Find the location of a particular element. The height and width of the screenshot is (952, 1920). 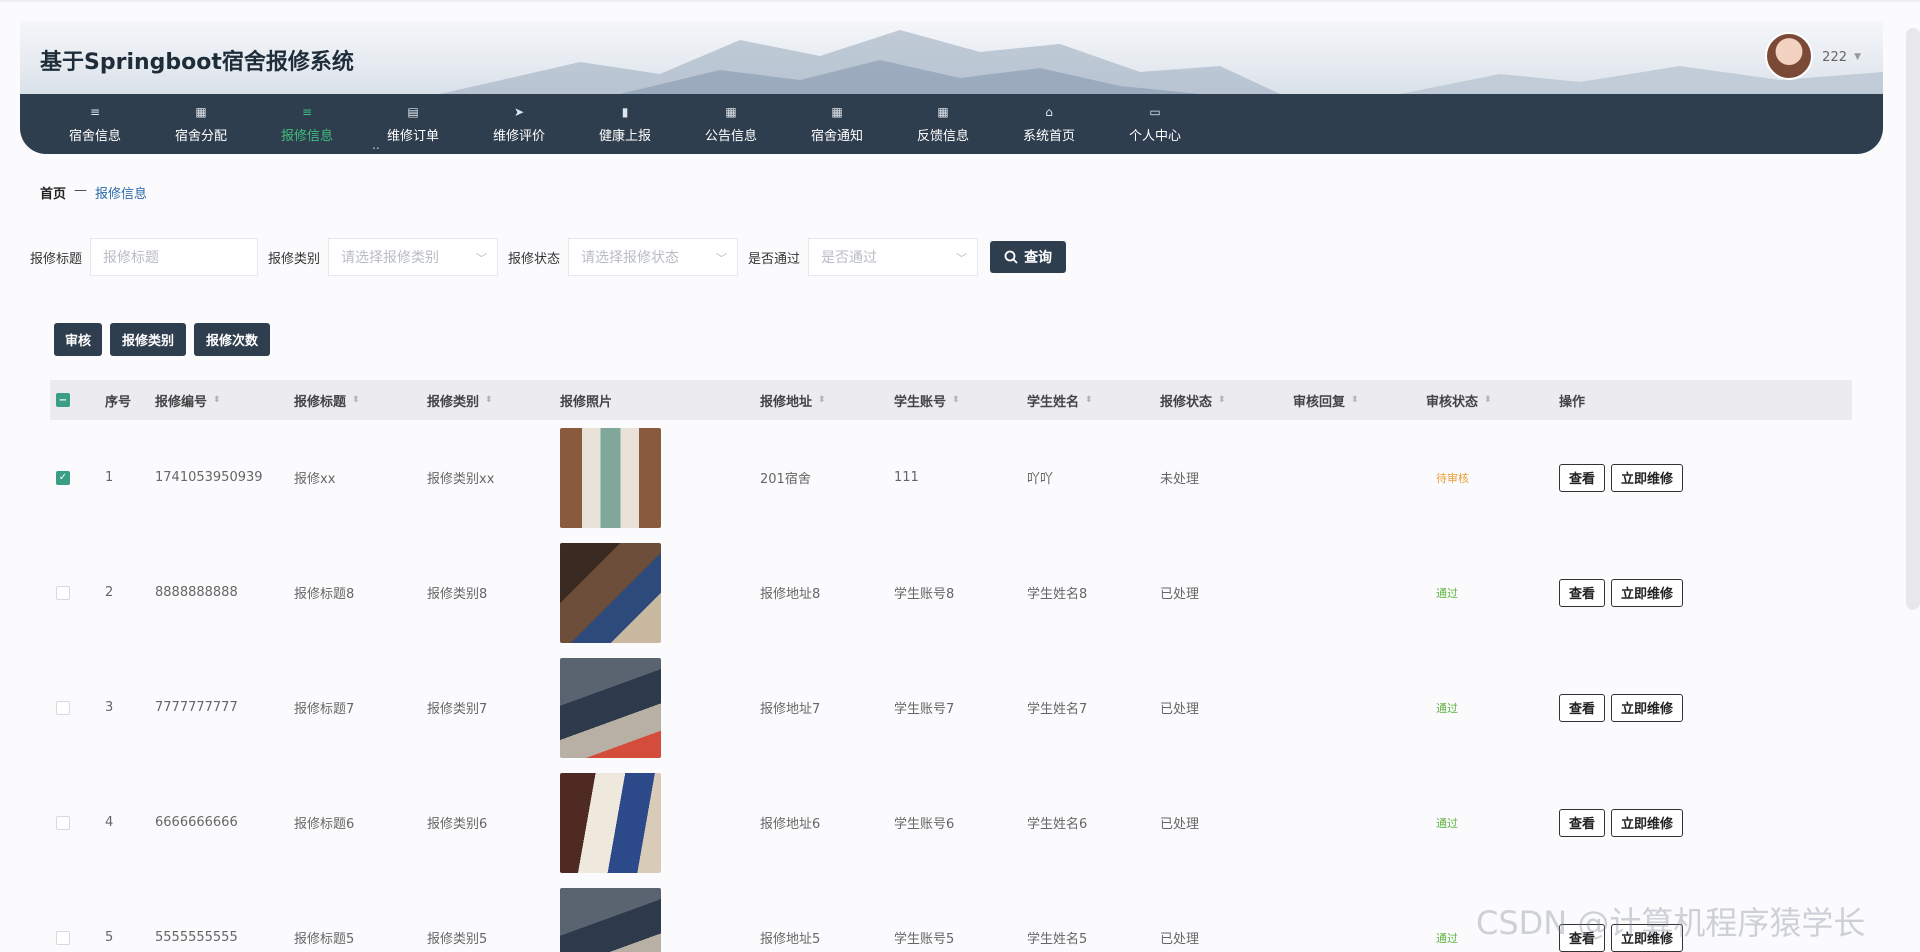

pass-select: 是否通过 ﹀ is located at coordinates (893, 257).